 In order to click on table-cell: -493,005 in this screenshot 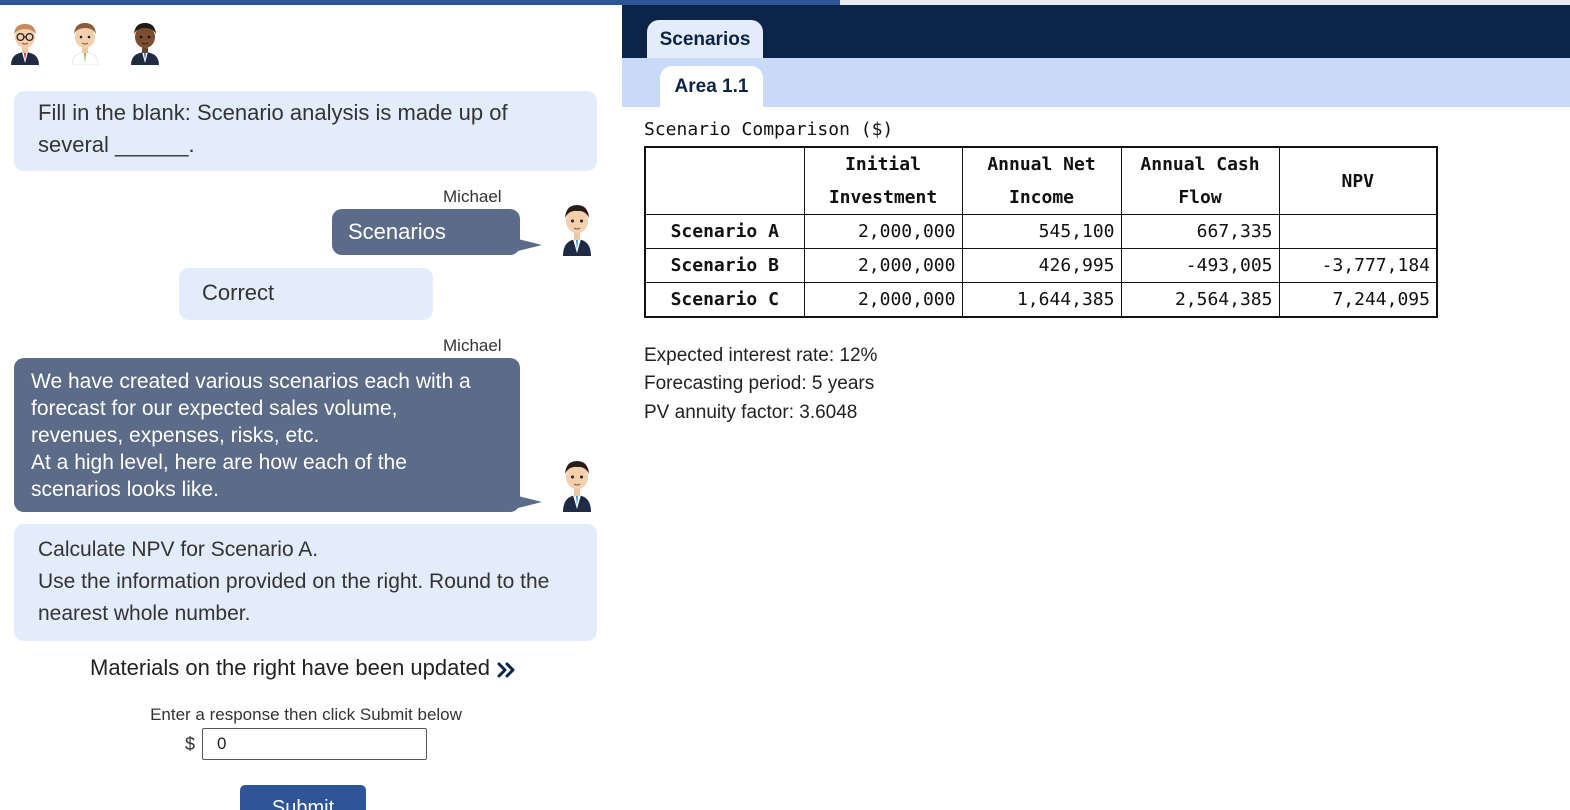, I will do `click(1200, 265)`.